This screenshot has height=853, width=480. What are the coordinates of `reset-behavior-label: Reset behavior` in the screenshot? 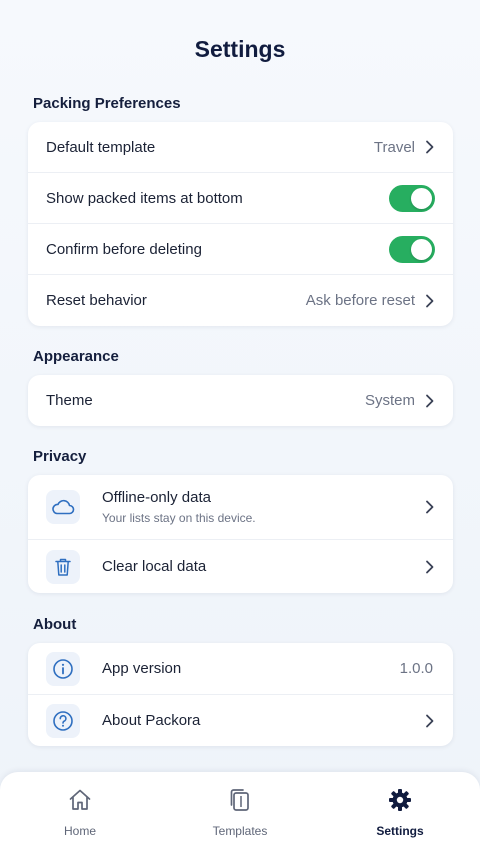 It's located at (96, 300).